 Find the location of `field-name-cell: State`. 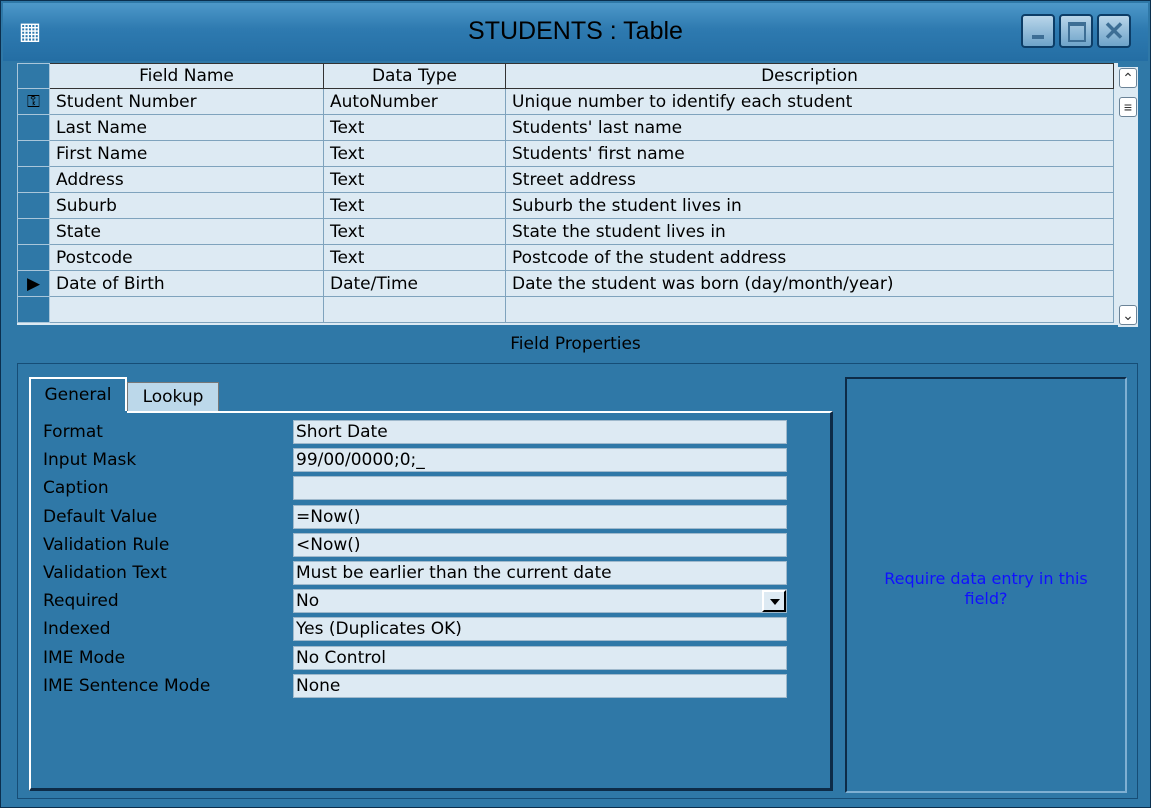

field-name-cell: State is located at coordinates (186, 231).